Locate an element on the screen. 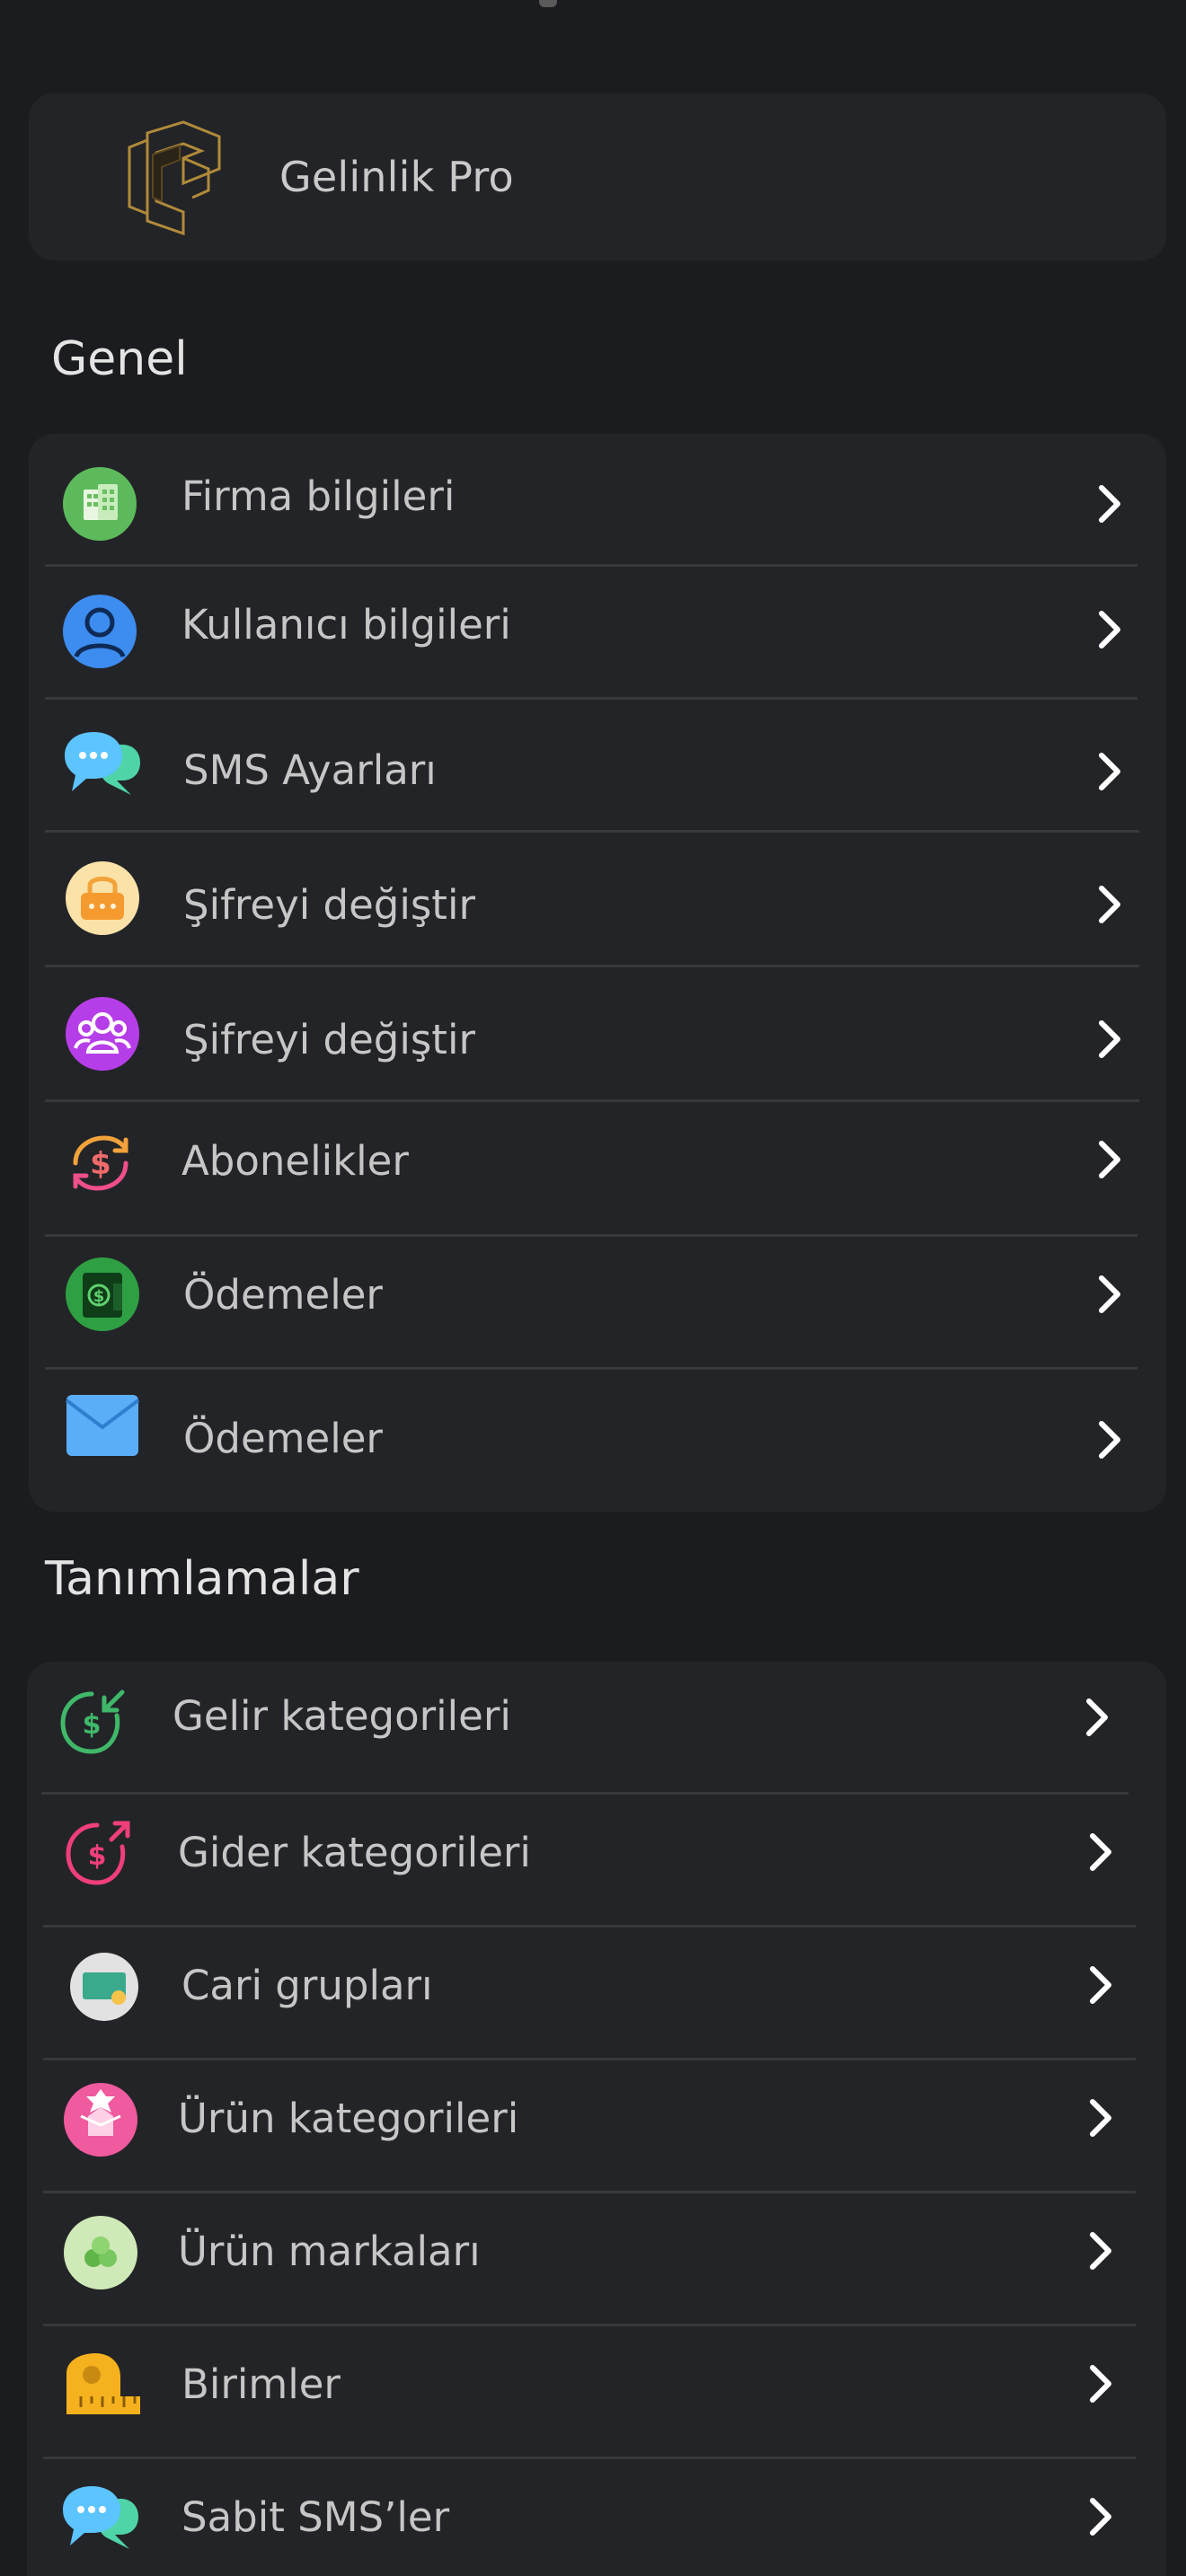 Image resolution: width=1186 pixels, height=2576 pixels. section-title-tanimlamalar: Tanımlamalar is located at coordinates (202, 1579).